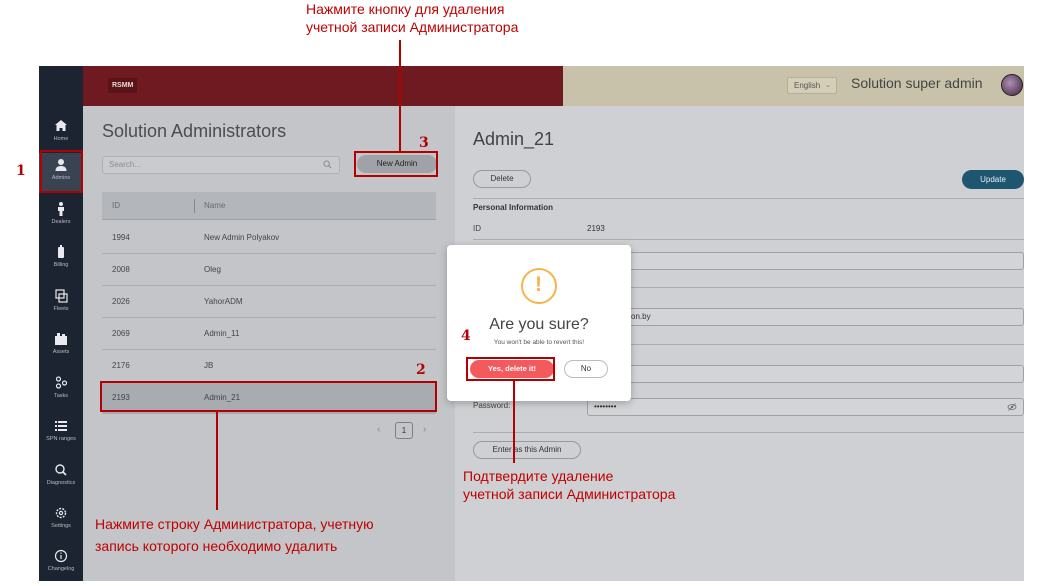 The width and height of the screenshot is (1043, 586). Describe the element at coordinates (61, 478) in the screenshot. I see `sidebar-item-diagnostics: Diagnostics` at that location.